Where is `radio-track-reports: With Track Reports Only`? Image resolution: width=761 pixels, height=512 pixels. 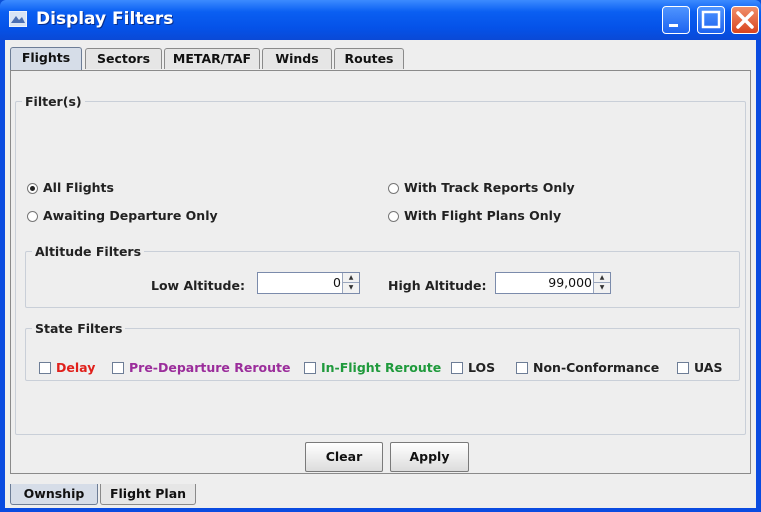 radio-track-reports: With Track Reports Only is located at coordinates (481, 188).